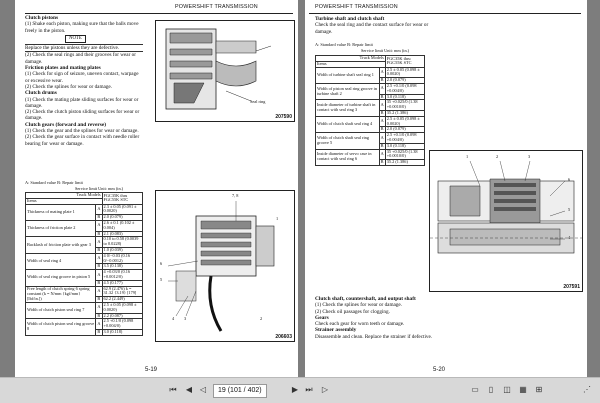  What do you see at coordinates (122, 209) in the screenshot?
I see `table-cell-a: 2.3 ± 0.05 (0.091 ± 0.0020)` at bounding box center [122, 209].